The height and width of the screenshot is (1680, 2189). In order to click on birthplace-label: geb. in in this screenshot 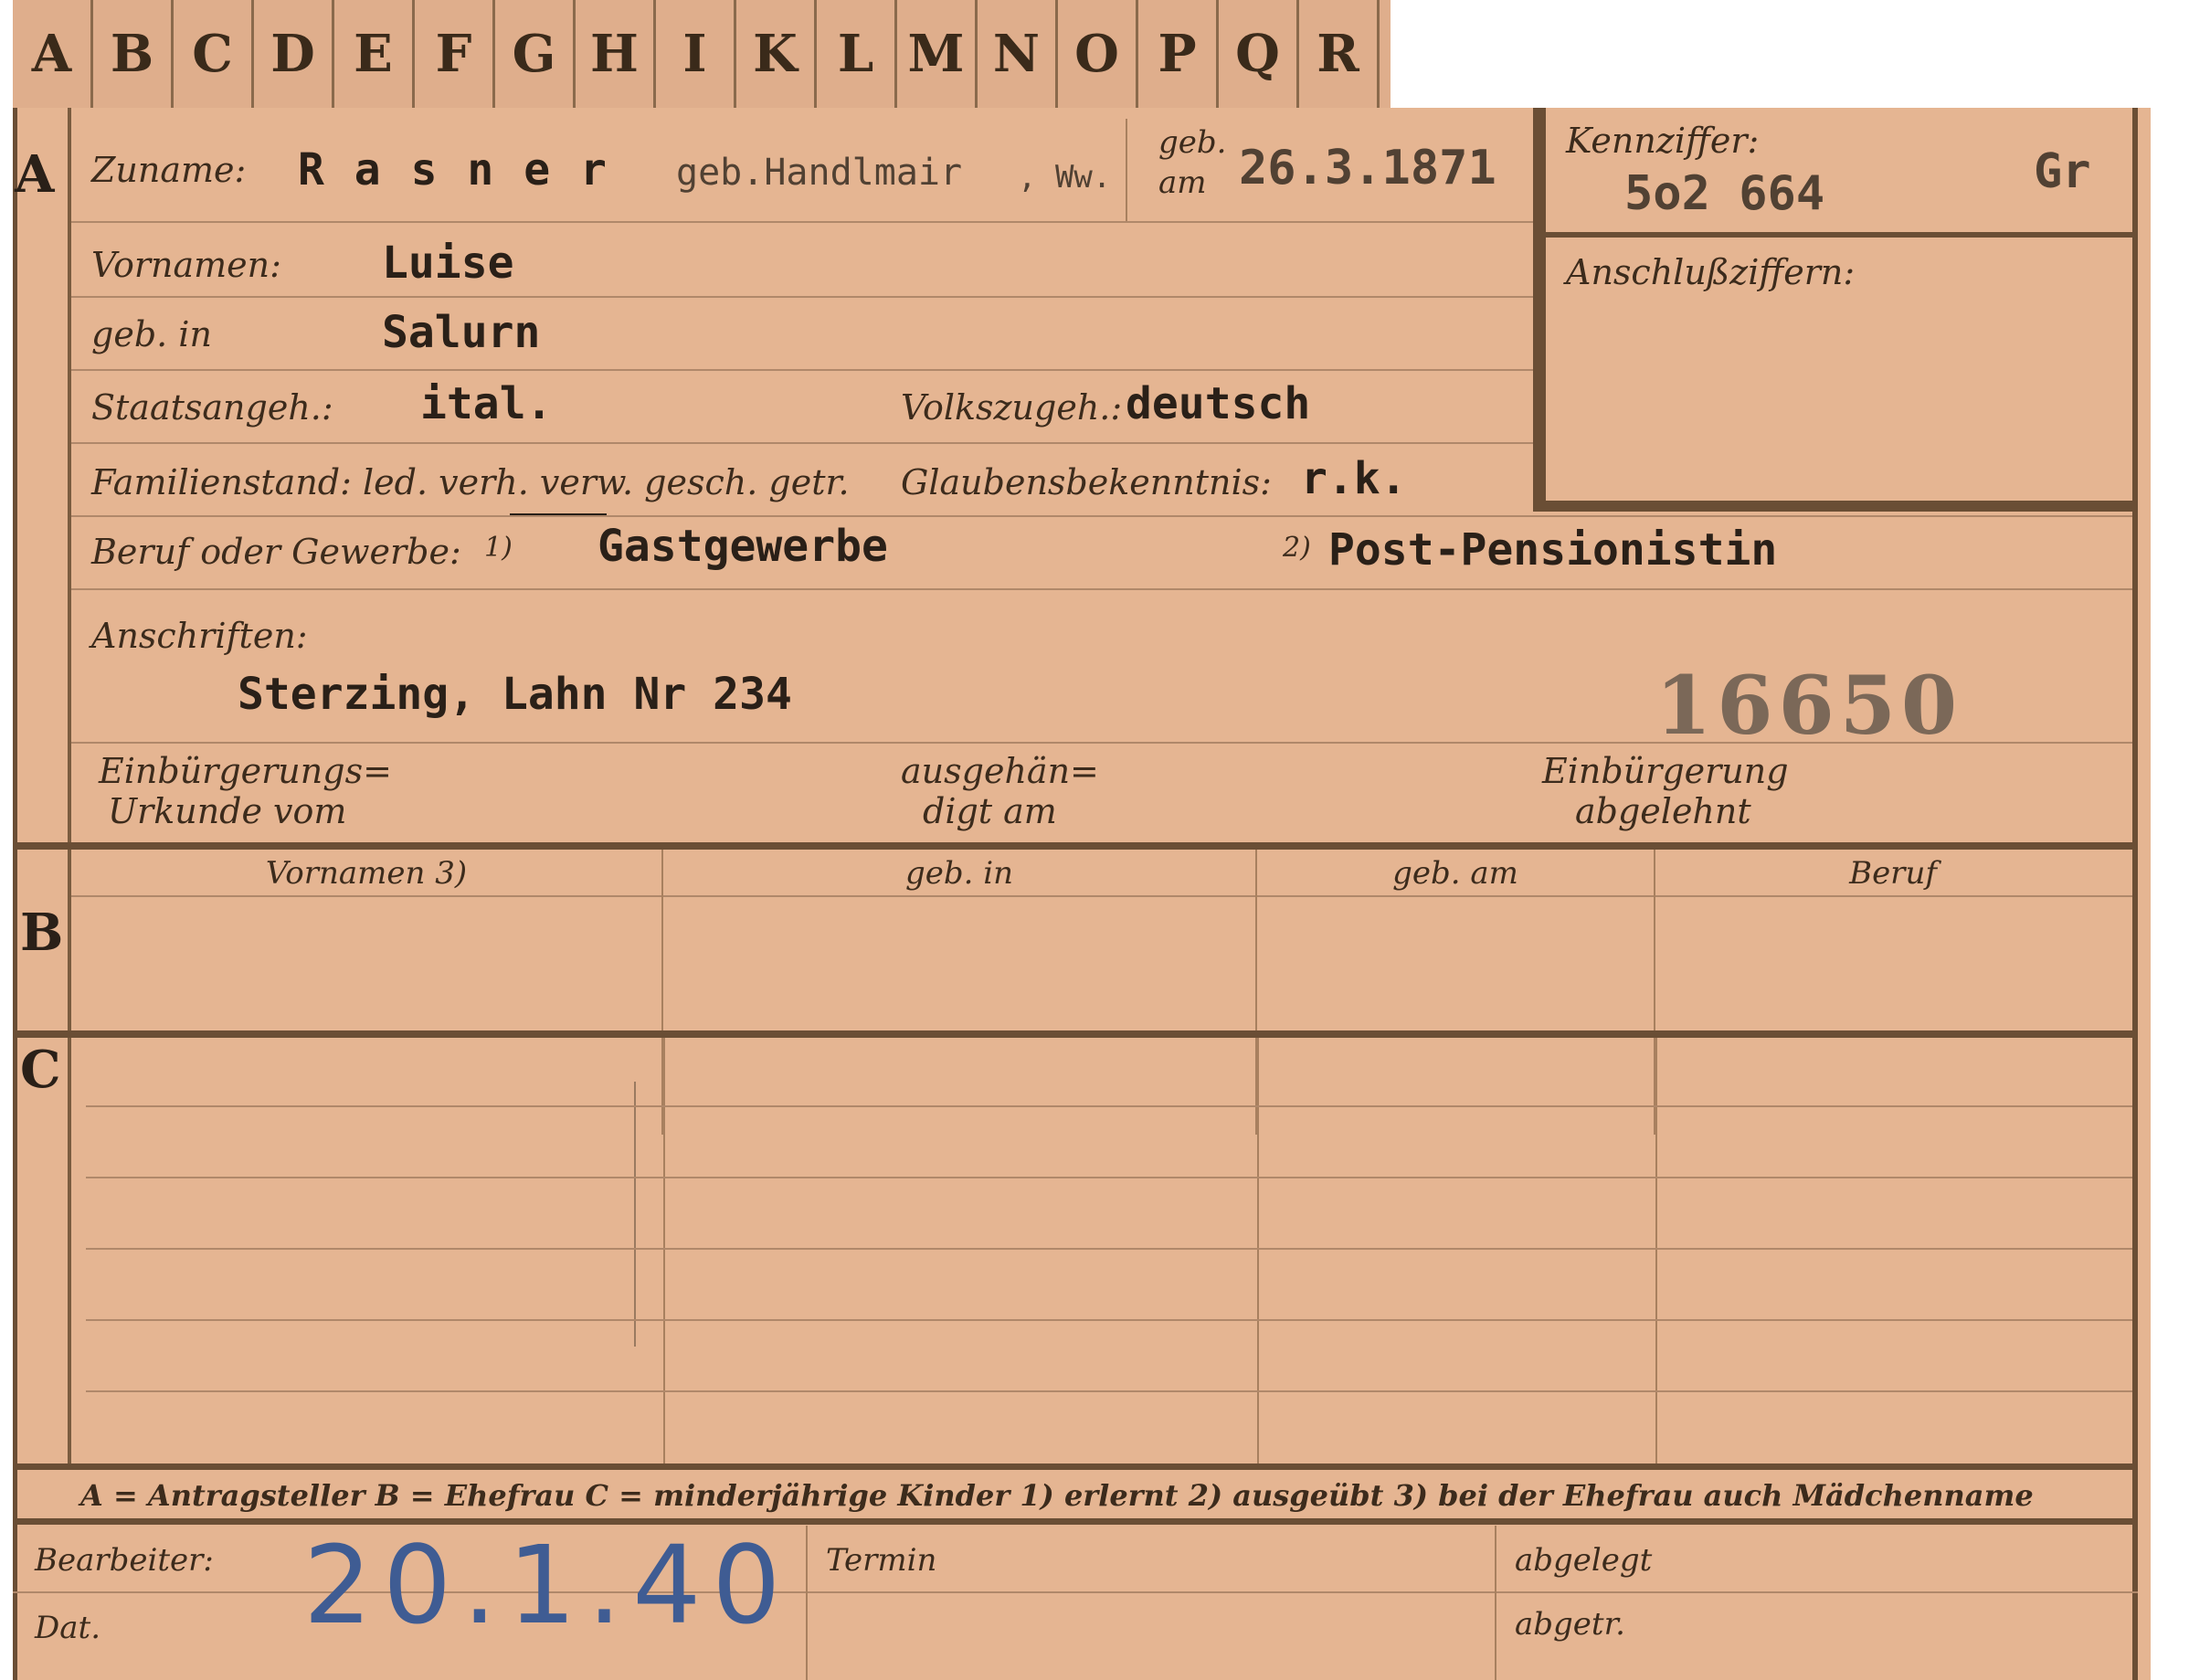, I will do `click(151, 334)`.